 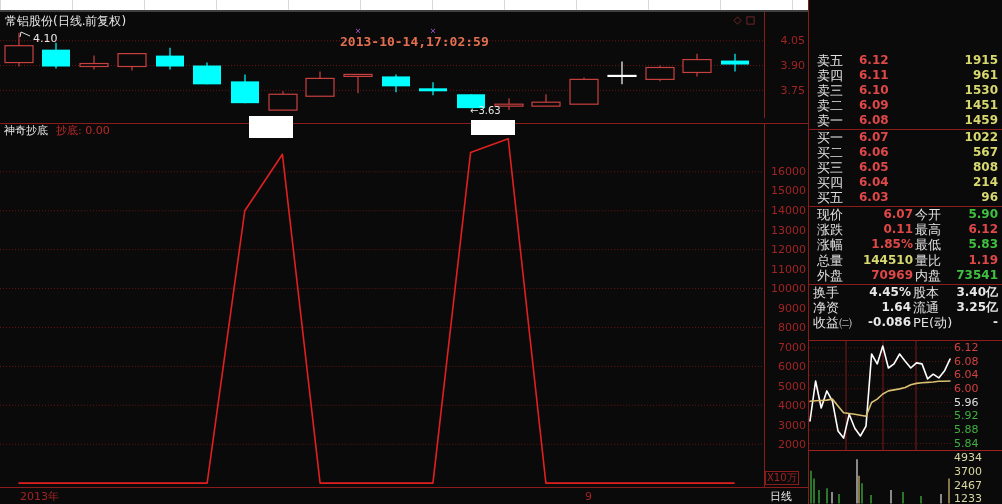 I want to click on price-tick-label: 6.12, so click(x=967, y=348).